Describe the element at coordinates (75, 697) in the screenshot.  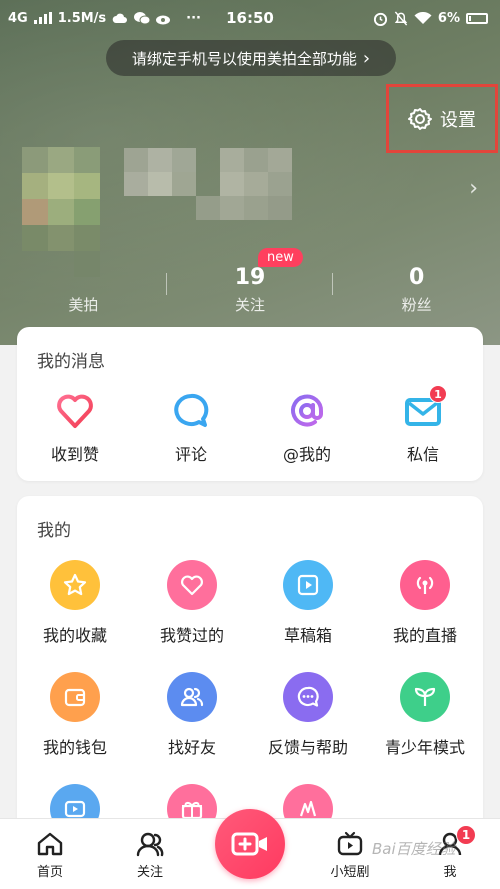
I see `wallet-icon` at that location.